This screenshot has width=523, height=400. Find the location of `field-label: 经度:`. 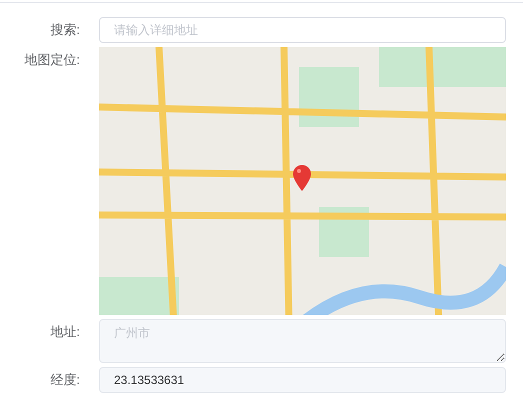

field-label: 经度: is located at coordinates (64, 380).